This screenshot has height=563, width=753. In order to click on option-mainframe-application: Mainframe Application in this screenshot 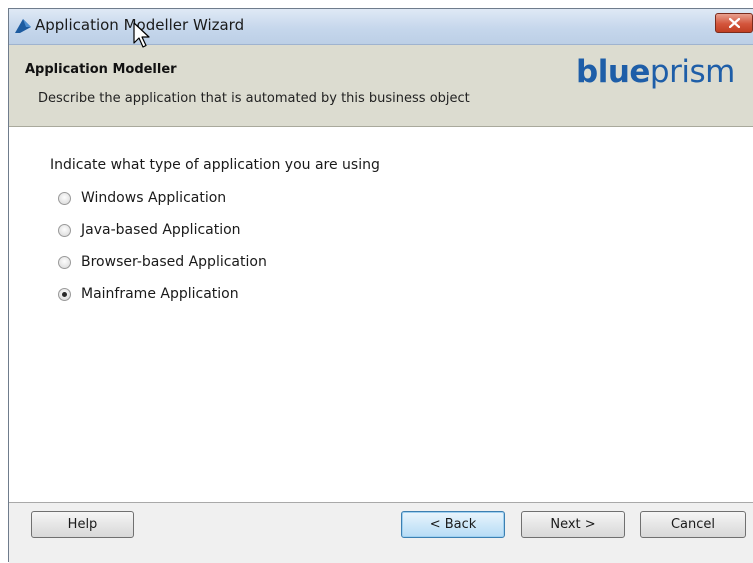, I will do `click(148, 294)`.